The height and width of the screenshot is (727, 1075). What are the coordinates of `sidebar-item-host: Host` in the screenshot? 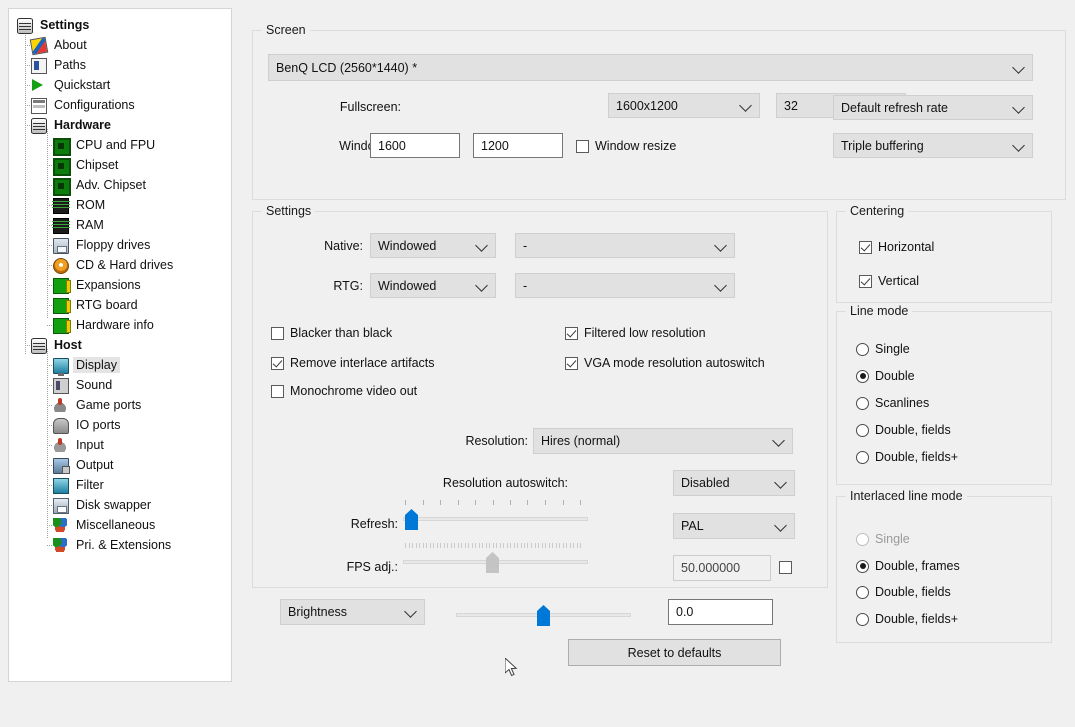 It's located at (120, 345).